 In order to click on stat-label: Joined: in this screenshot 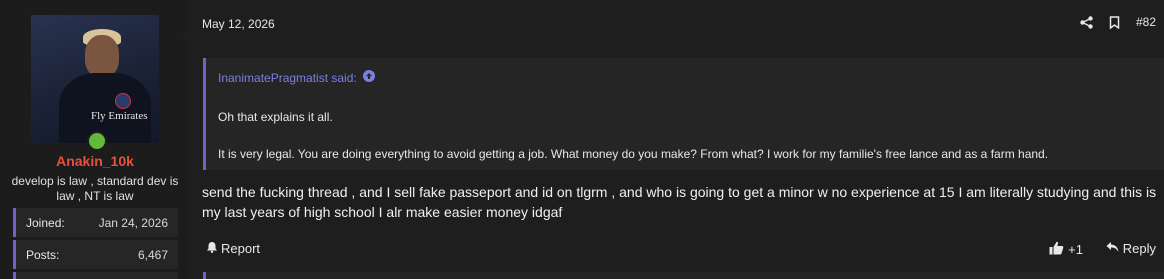, I will do `click(45, 222)`.